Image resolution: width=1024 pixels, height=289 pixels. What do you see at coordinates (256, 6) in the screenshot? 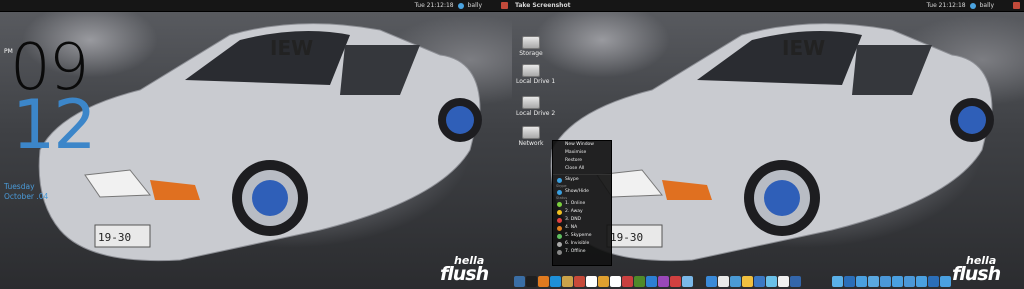
I see `top-panel: Tue 21:12:18 bally` at bounding box center [256, 6].